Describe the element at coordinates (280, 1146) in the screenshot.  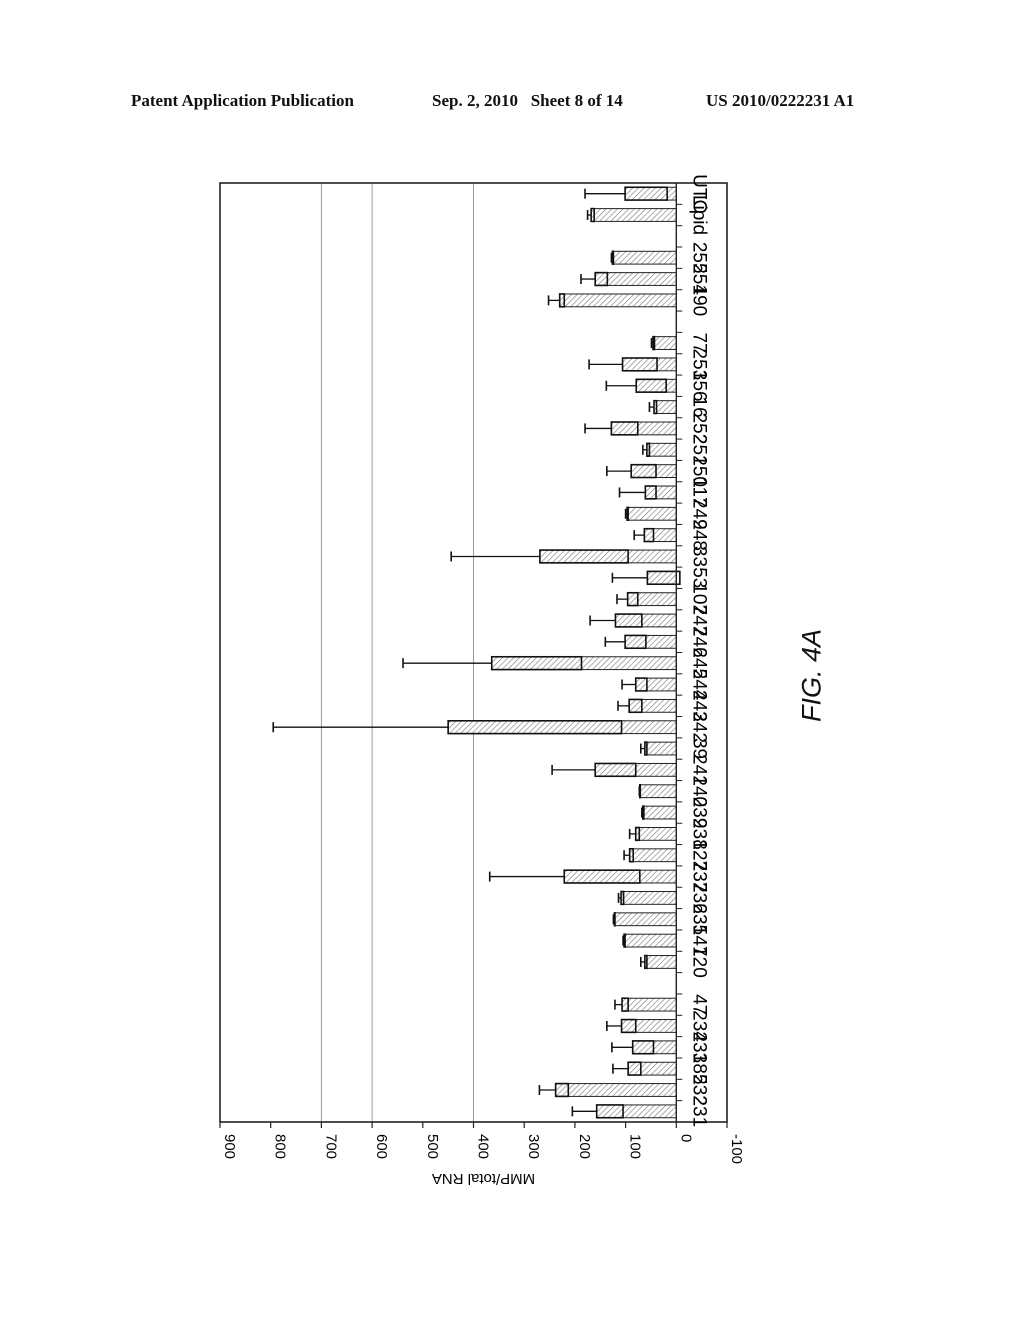
I see `value-tick-label: 800` at that location.